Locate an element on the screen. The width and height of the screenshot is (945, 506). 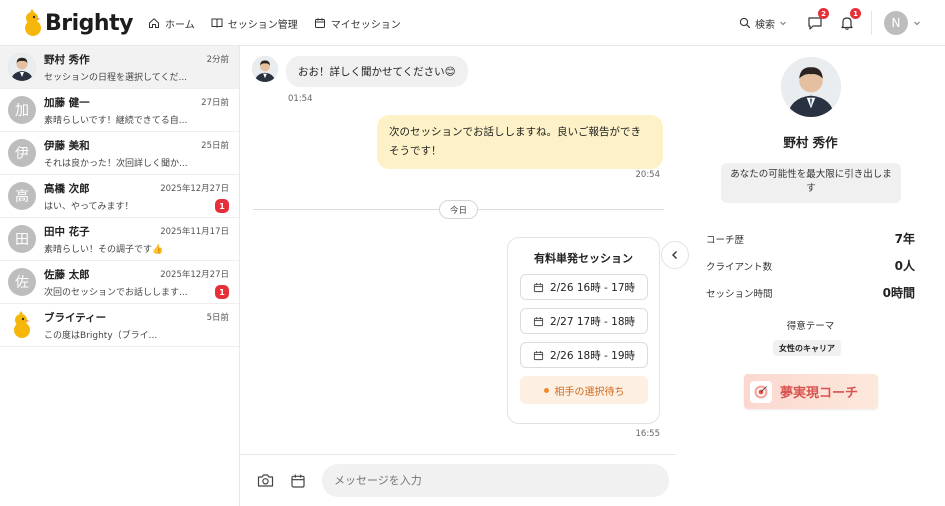
conversation-name: 佐藤 太郎 is located at coordinates (67, 274).